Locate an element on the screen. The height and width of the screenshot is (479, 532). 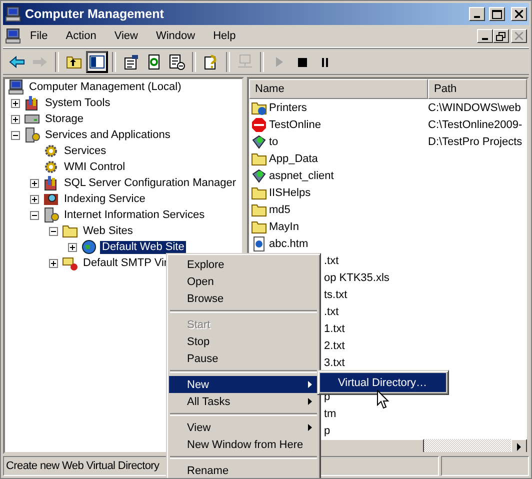
magnifier-icon is located at coordinates (51, 199).